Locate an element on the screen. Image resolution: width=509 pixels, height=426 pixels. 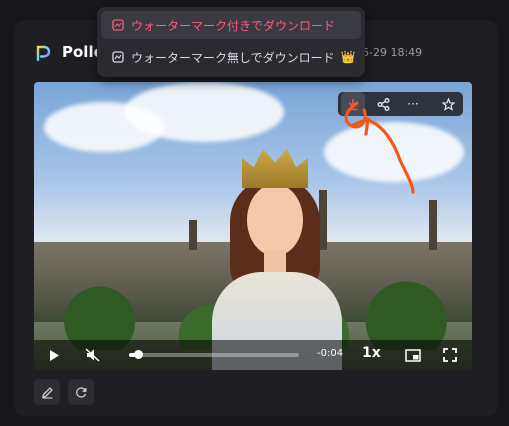
pencil-icon is located at coordinates (47, 392).